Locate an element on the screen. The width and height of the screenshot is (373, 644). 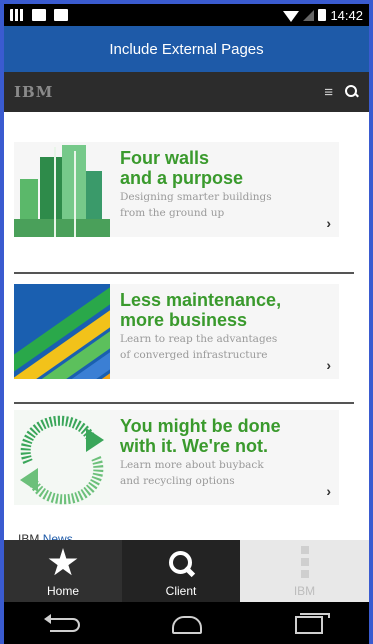
recycle-arrows-icon is located at coordinates (62, 460).